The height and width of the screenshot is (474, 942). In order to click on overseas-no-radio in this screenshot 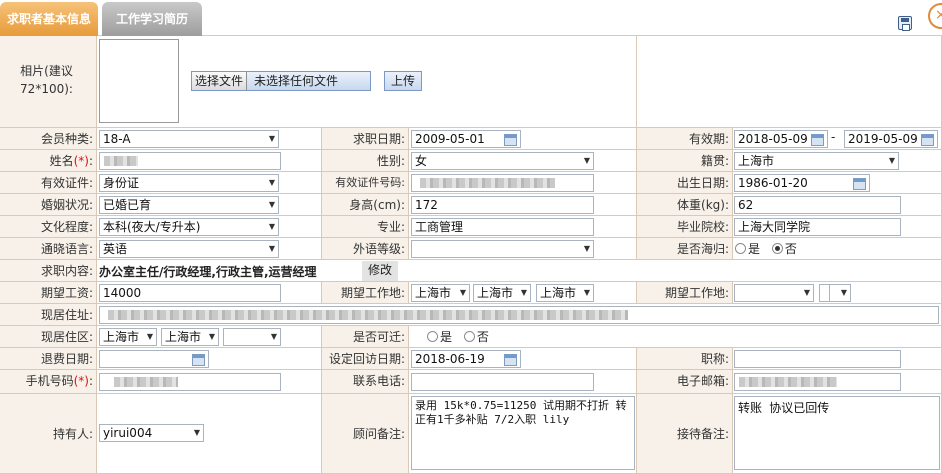, I will do `click(777, 248)`.